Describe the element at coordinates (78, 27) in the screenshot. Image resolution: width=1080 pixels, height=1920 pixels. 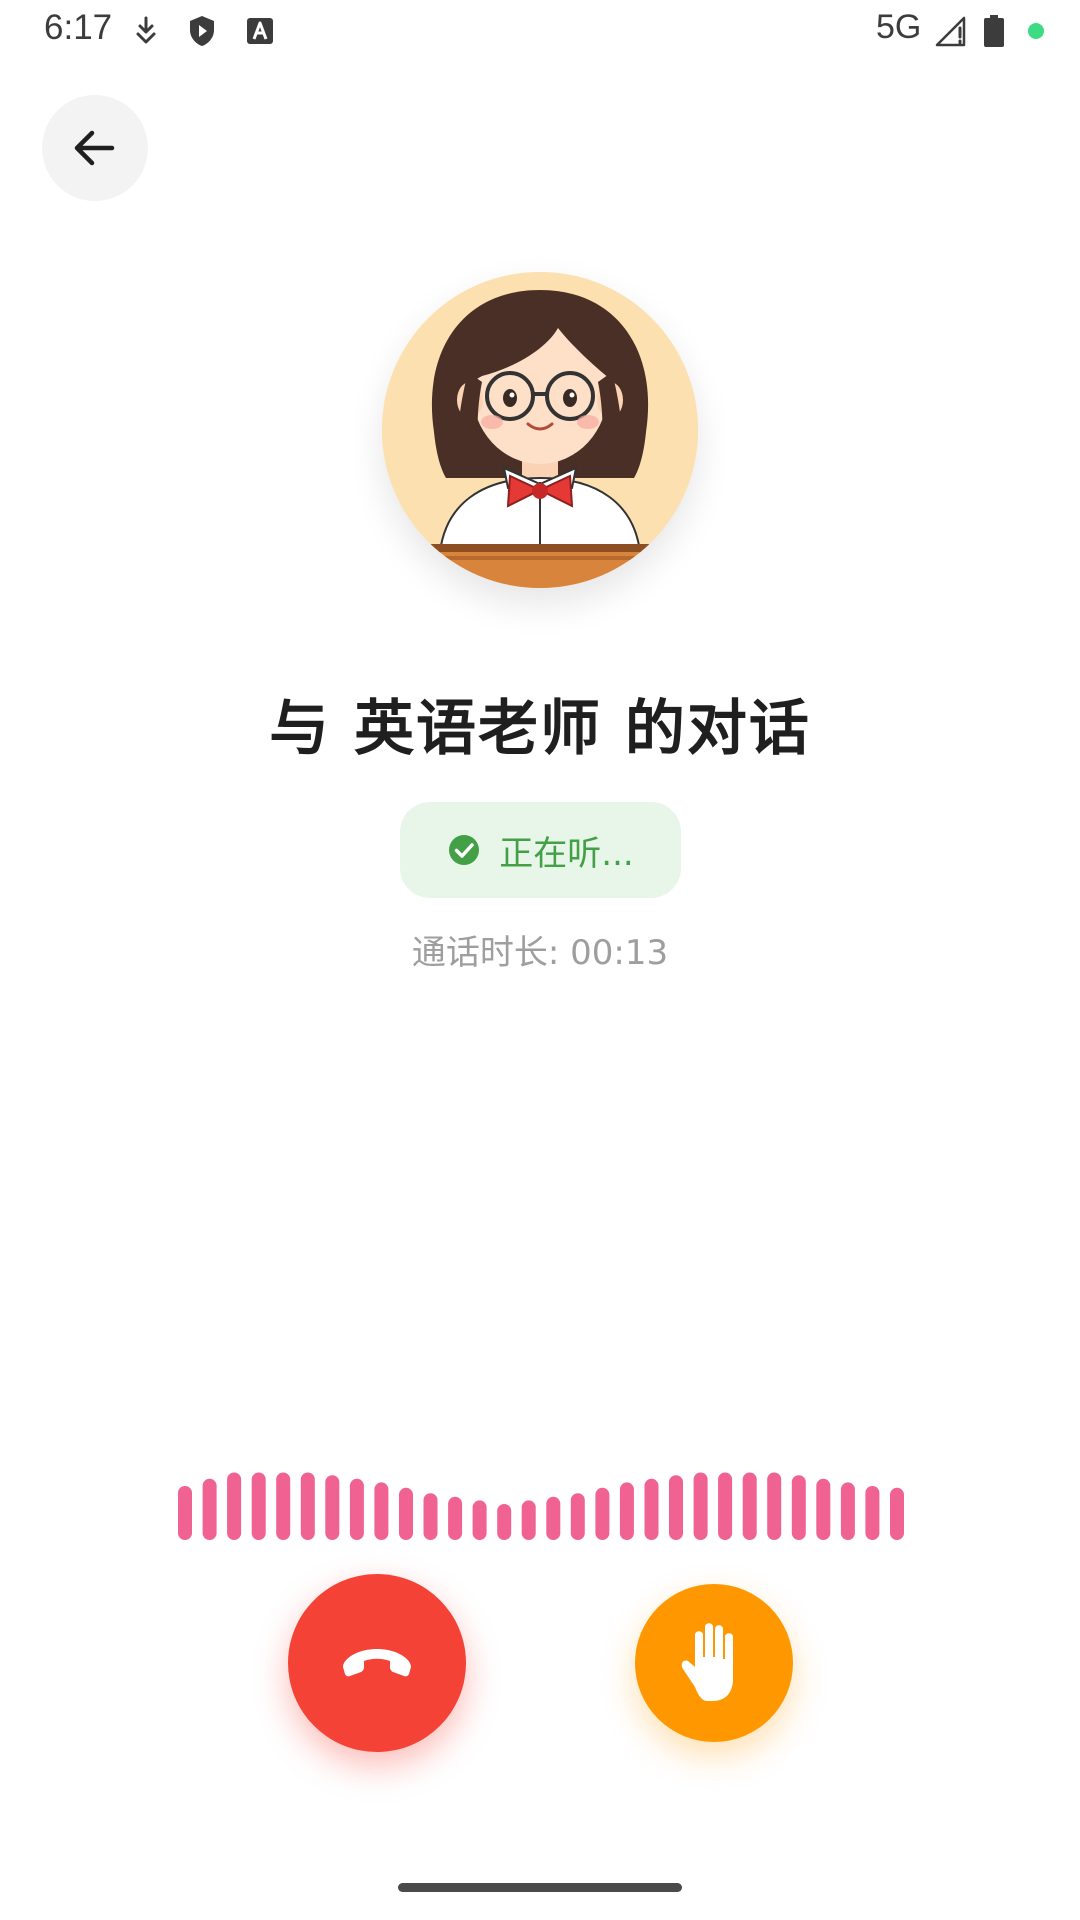
I see `status-time: 6:17` at that location.